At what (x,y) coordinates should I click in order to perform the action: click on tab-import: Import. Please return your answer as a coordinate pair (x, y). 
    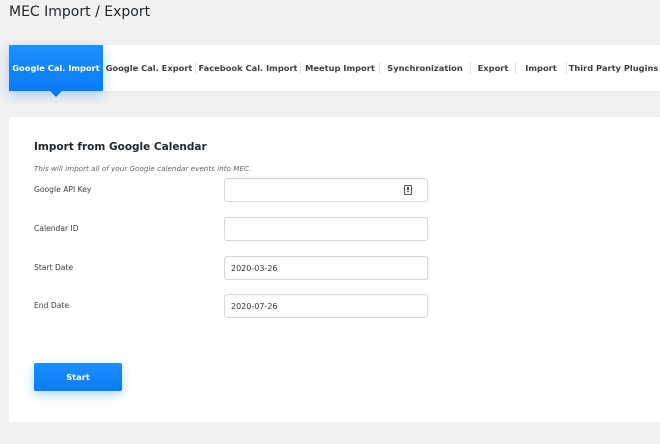
    Looking at the image, I should click on (541, 68).